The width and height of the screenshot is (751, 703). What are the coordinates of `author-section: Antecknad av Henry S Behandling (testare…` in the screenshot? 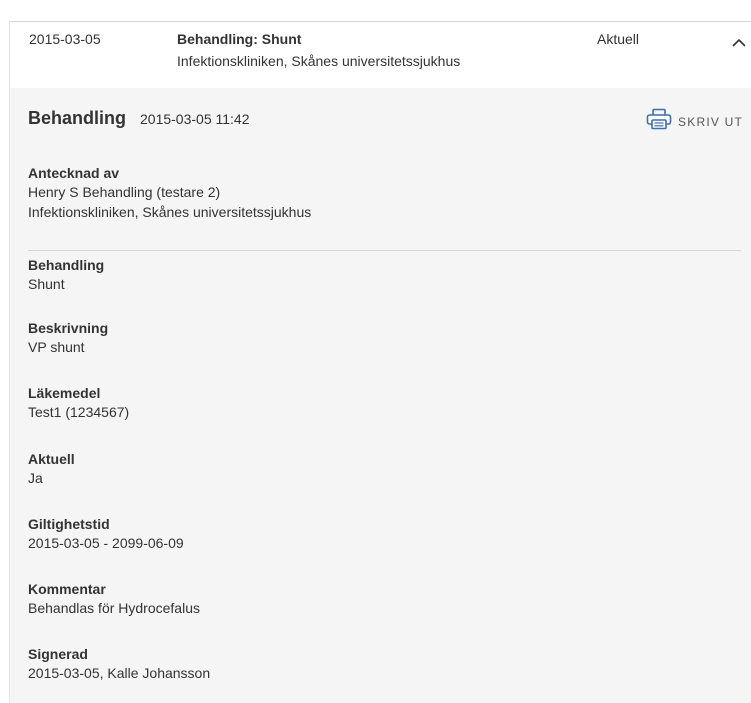 It's located at (169, 193).